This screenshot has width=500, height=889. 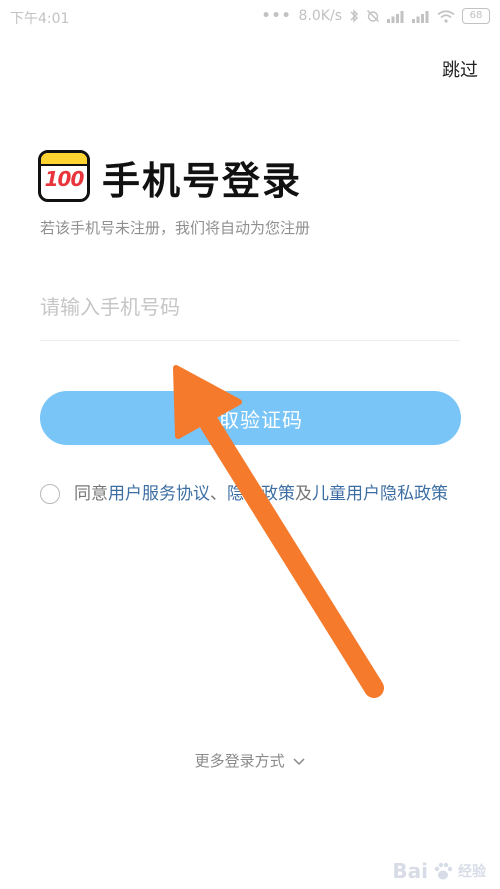 I want to click on more-login-options: 更多登录方式, so click(x=250, y=760).